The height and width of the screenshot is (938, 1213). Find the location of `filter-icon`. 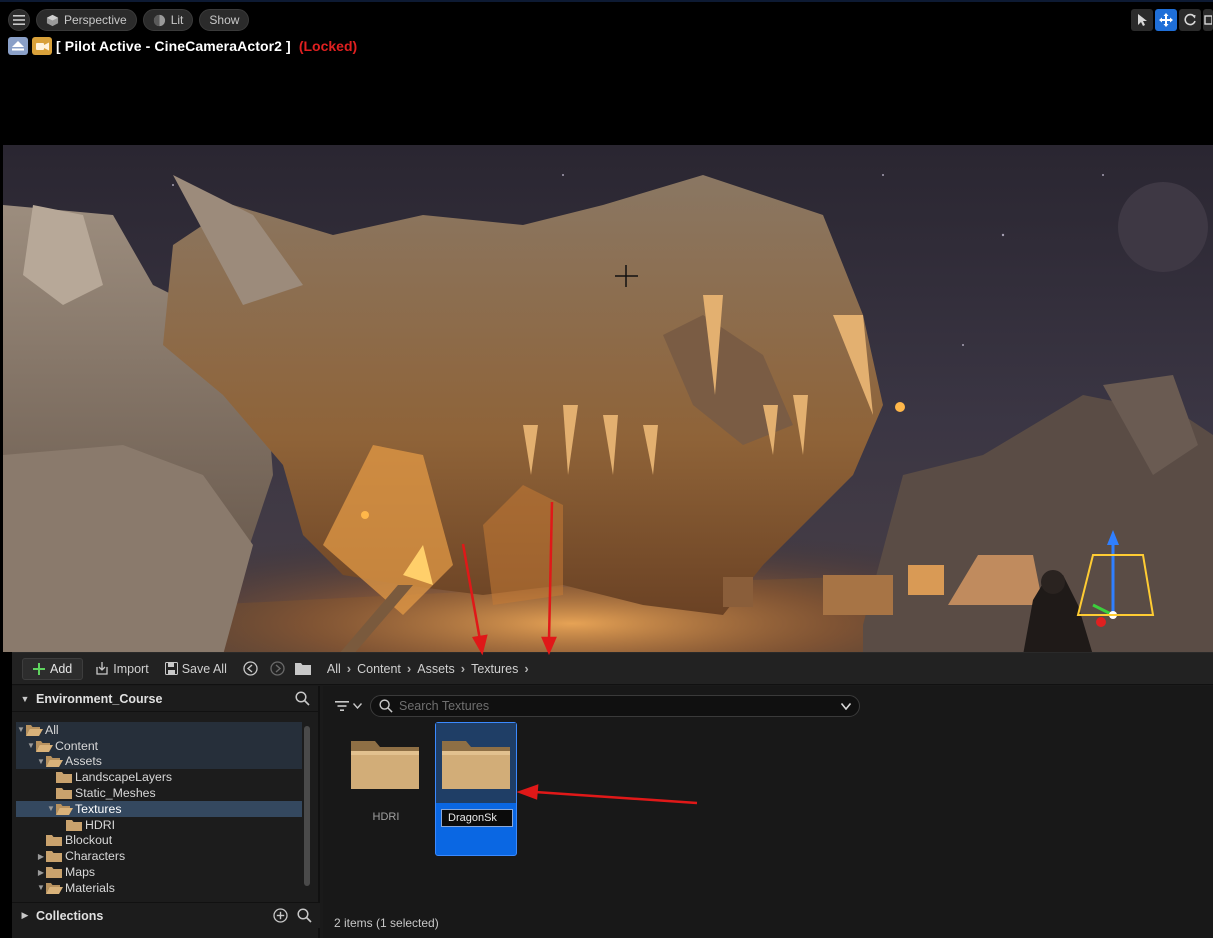

filter-icon is located at coordinates (342, 706).